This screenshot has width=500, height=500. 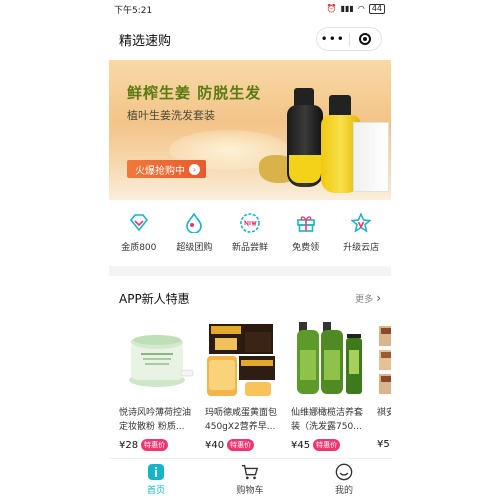 I want to click on section-title: APP新人特惠, so click(x=154, y=298).